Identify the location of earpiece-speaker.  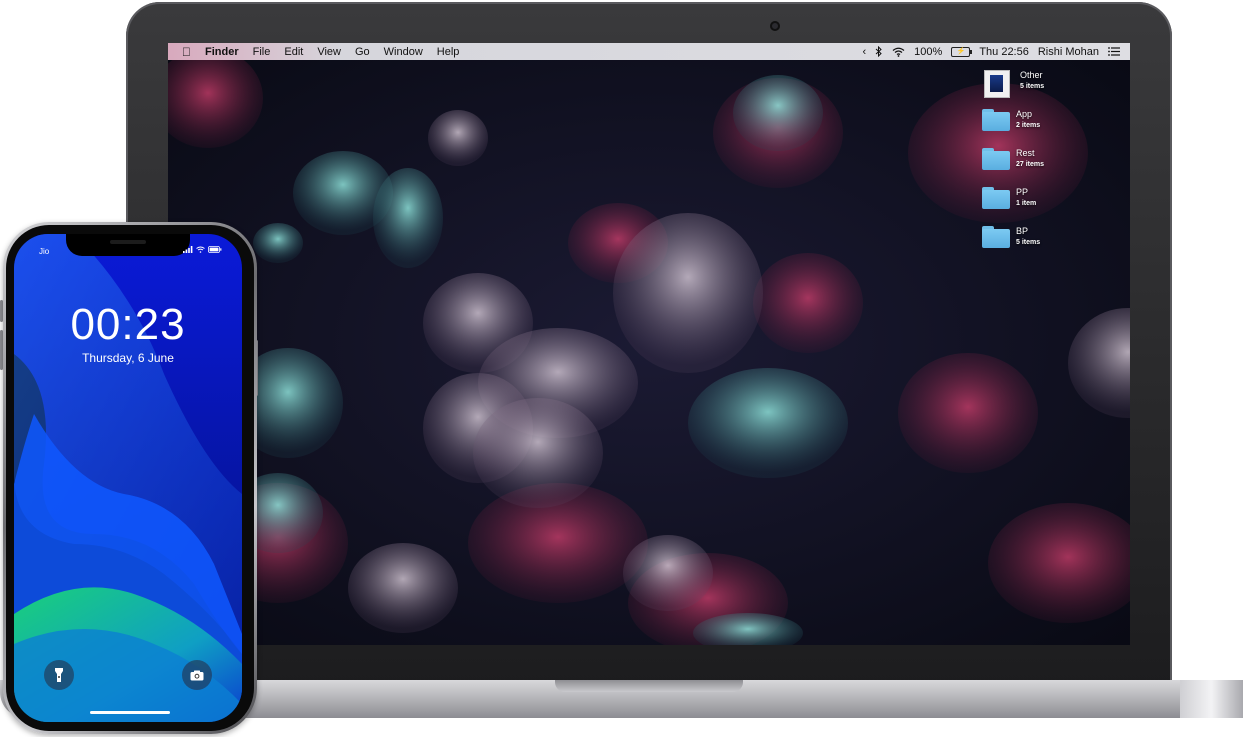
(128, 242).